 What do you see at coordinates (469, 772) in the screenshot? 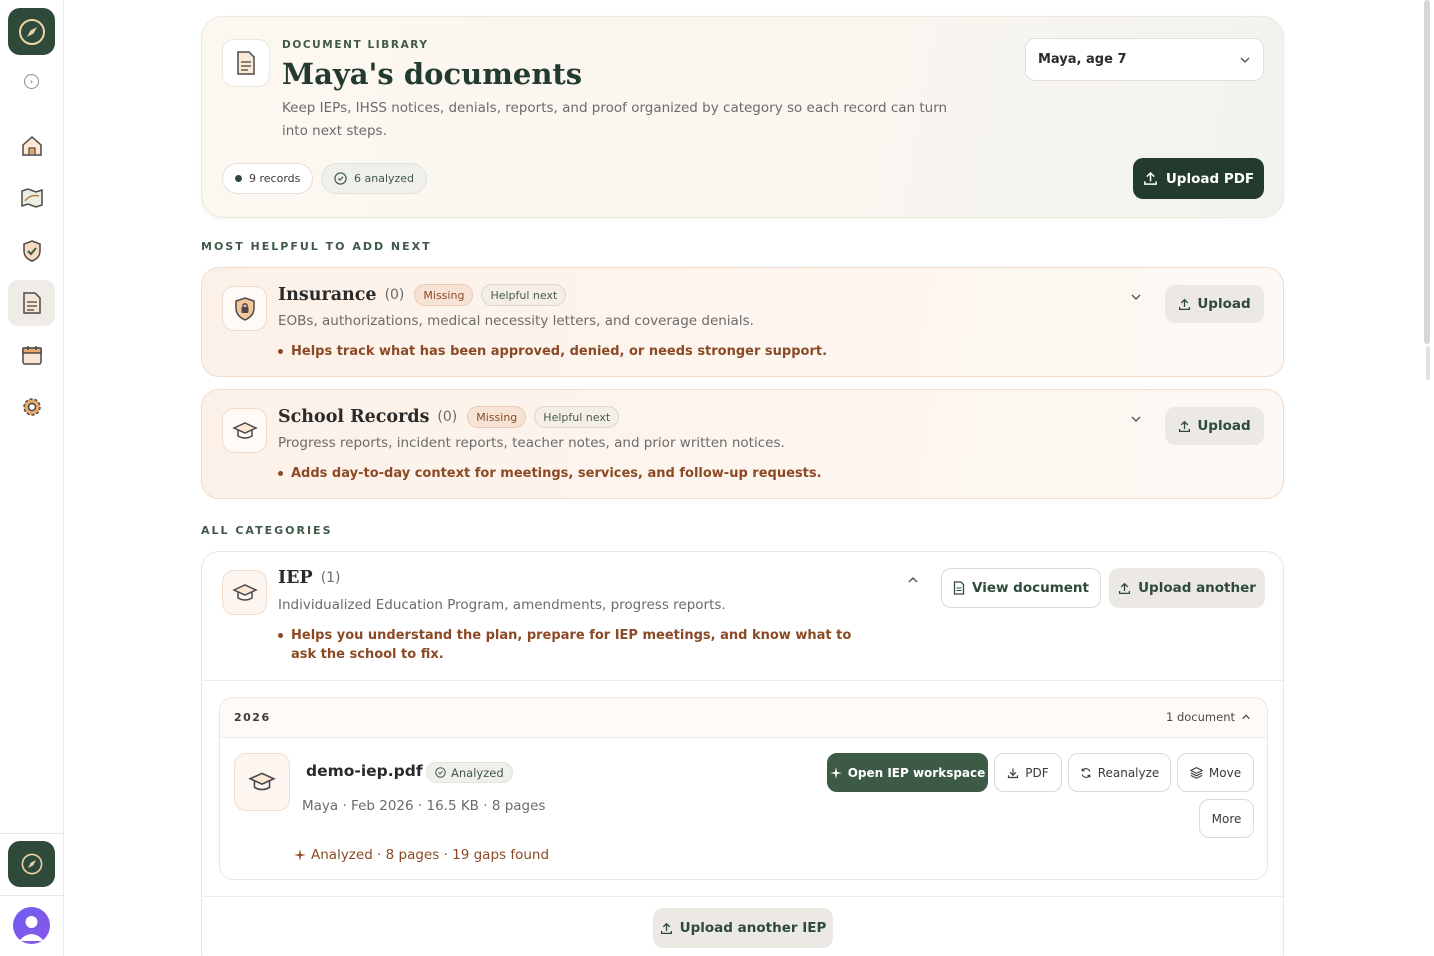
I see `analyzed-badge: Analyzed` at bounding box center [469, 772].